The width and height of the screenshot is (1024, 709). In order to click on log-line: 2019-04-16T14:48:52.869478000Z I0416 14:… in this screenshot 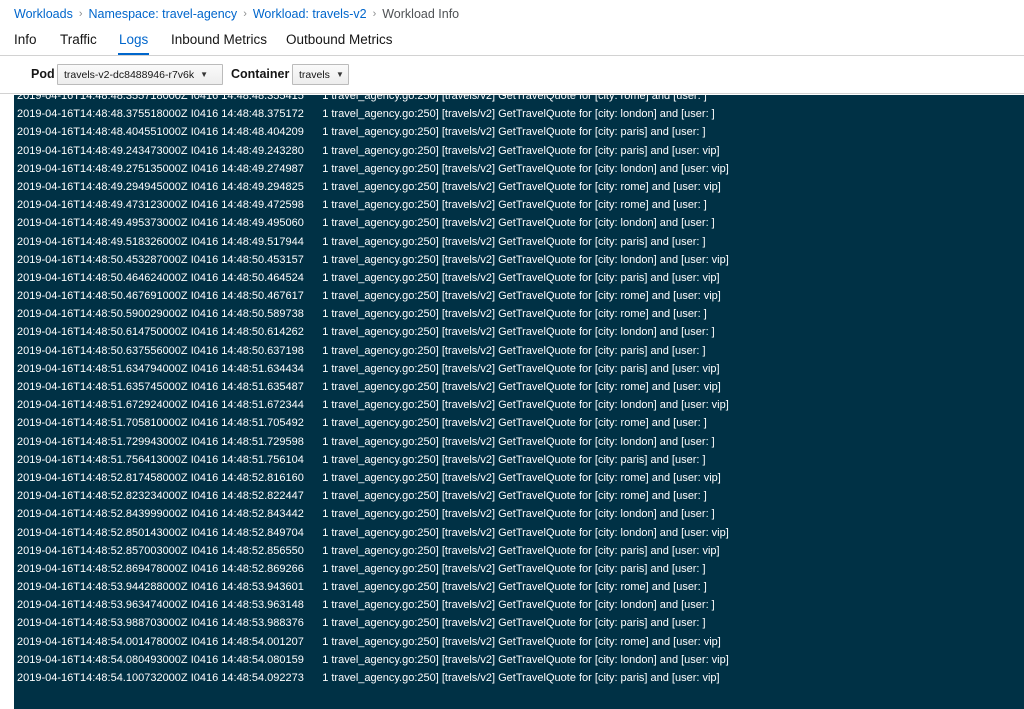, I will do `click(361, 568)`.